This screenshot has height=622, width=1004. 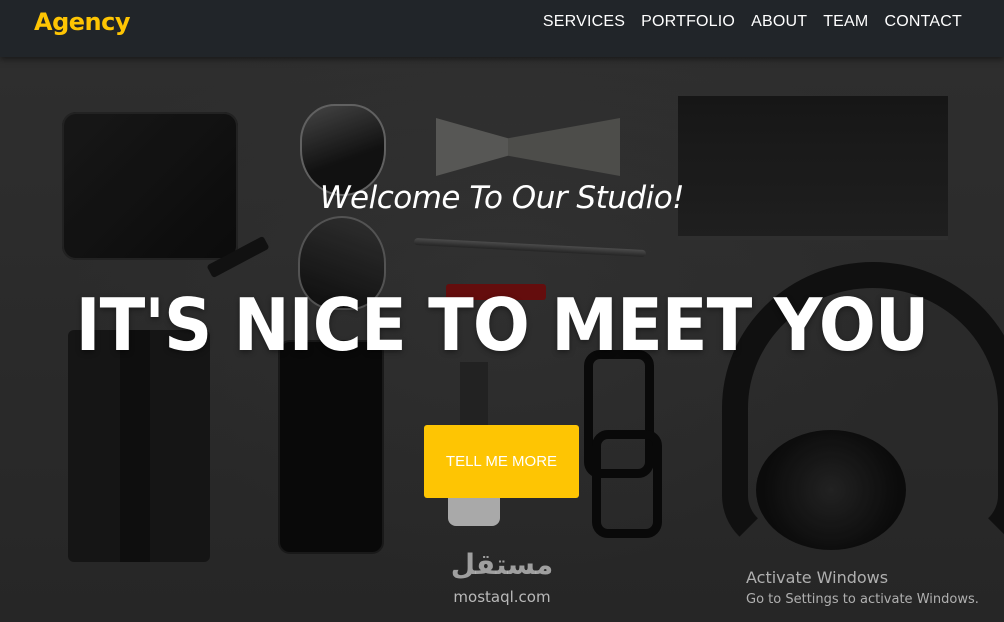 I want to click on mostaql-watermark-logo: مستقل, so click(x=502, y=564).